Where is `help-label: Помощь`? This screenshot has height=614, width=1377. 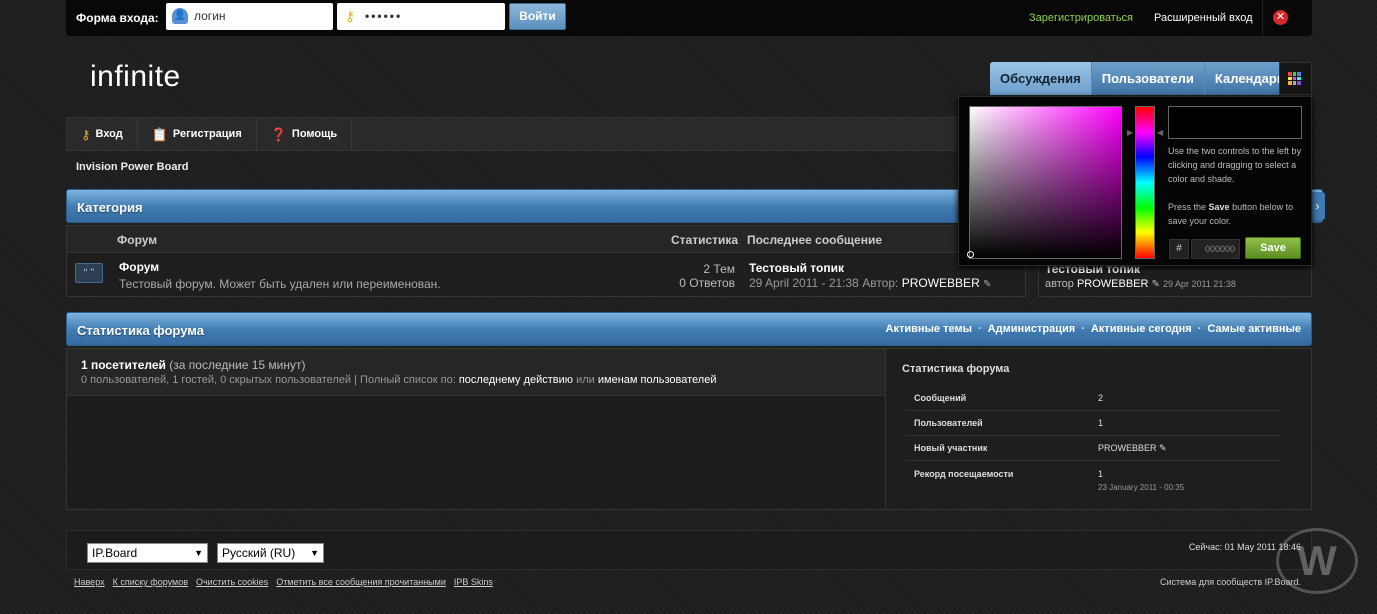
help-label: Помощь is located at coordinates (314, 134).